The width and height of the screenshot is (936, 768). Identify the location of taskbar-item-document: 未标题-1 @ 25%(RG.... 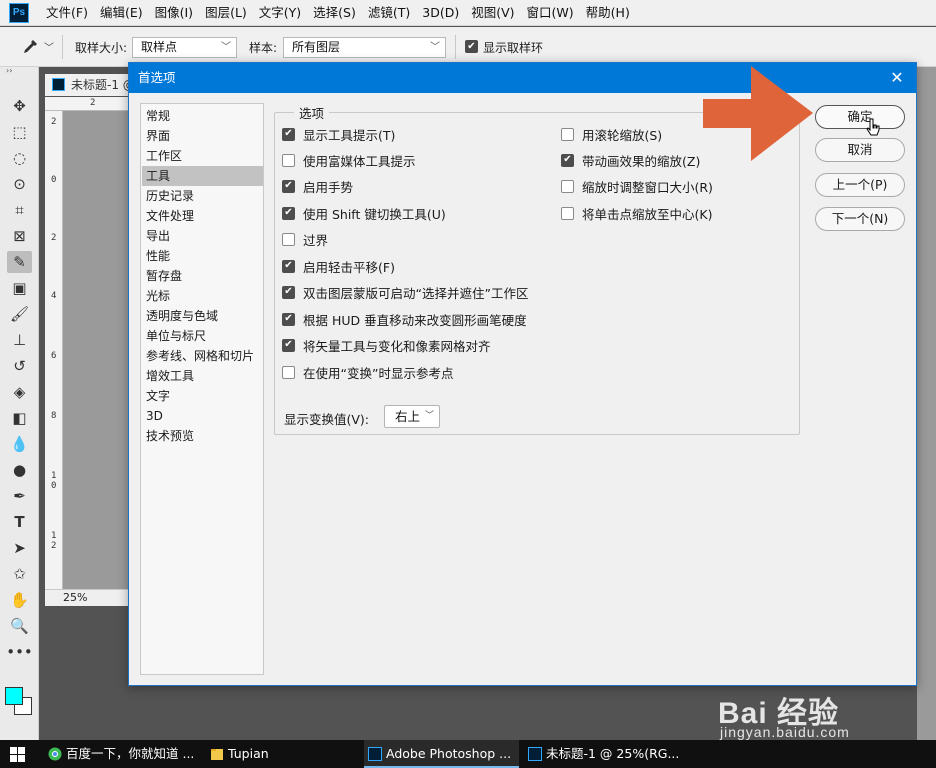
(604, 754).